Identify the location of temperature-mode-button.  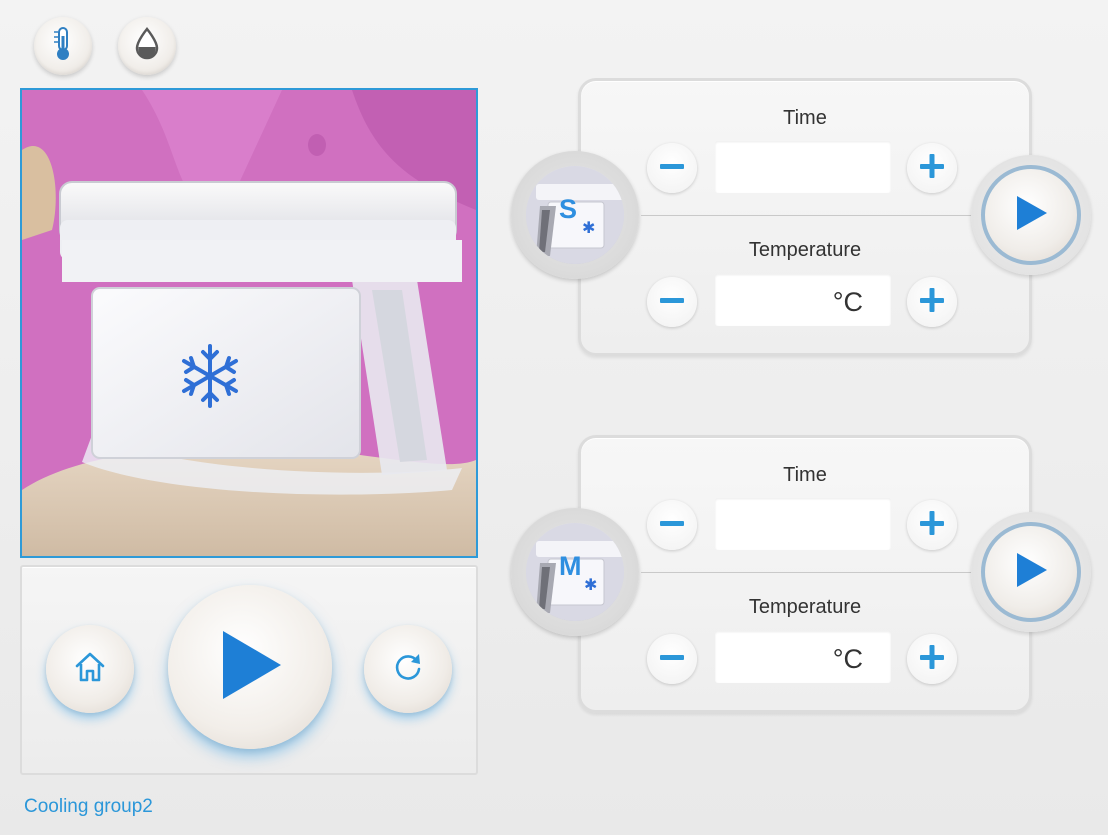
(63, 46).